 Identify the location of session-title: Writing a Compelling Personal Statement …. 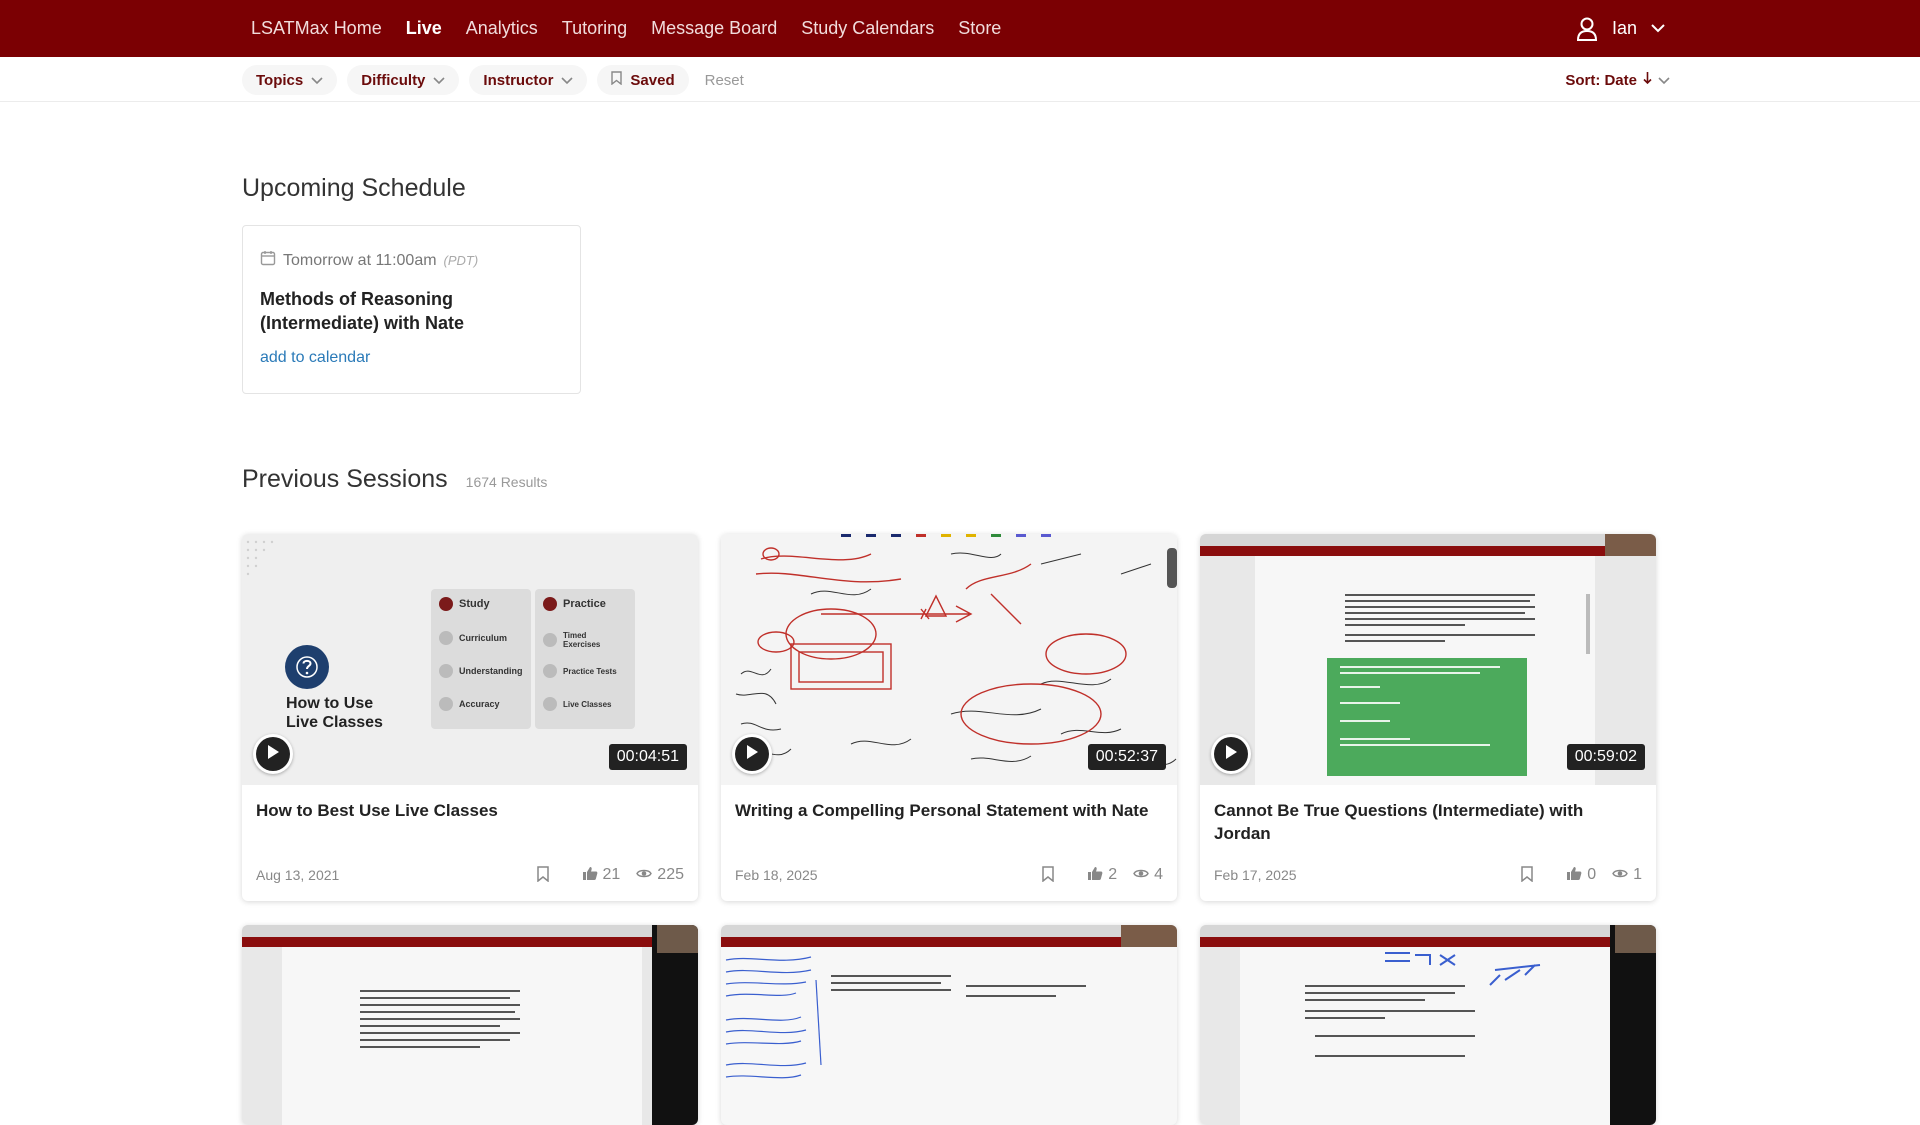
(949, 810).